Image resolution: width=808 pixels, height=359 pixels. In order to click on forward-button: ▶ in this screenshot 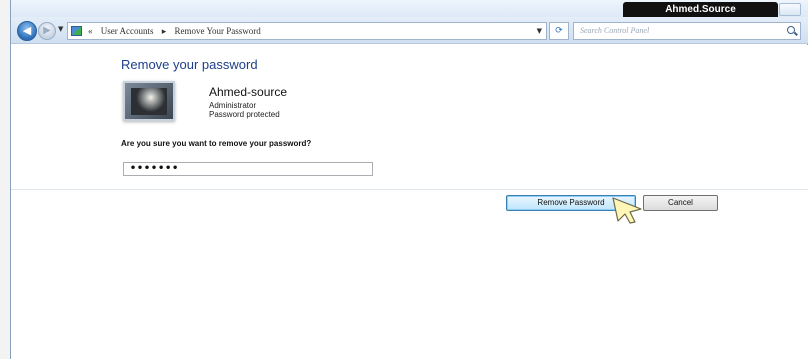, I will do `click(47, 31)`.